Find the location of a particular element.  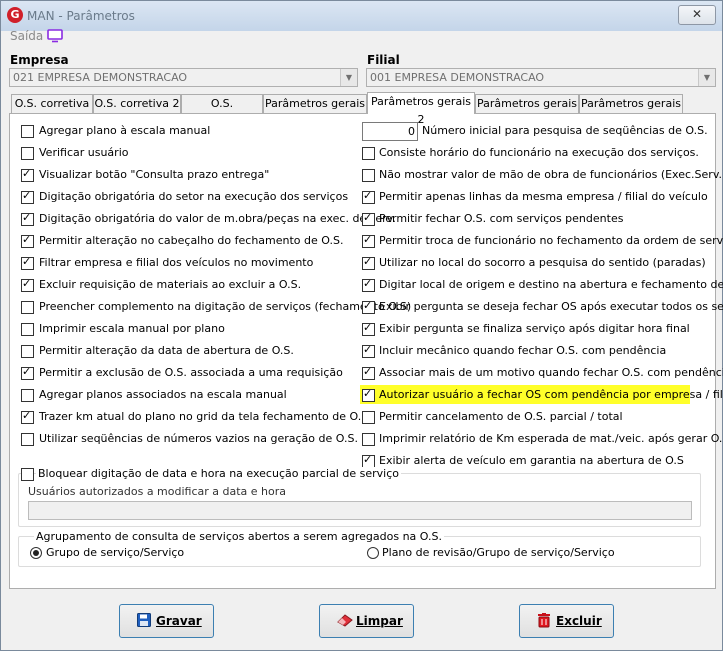

limpar-label: Limpar is located at coordinates (379, 621).